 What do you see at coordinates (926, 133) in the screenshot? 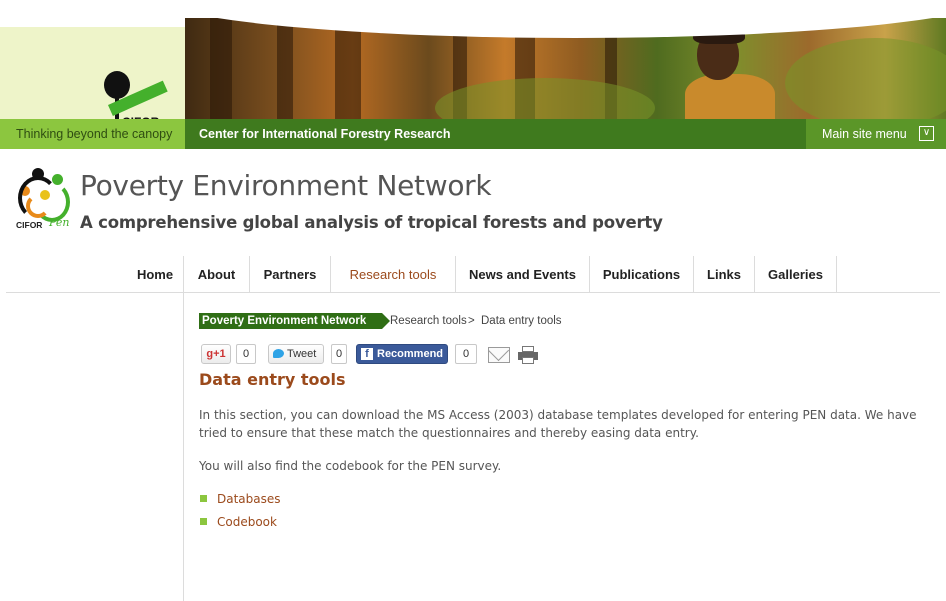
I see `chevron-down-icon: ∨` at bounding box center [926, 133].